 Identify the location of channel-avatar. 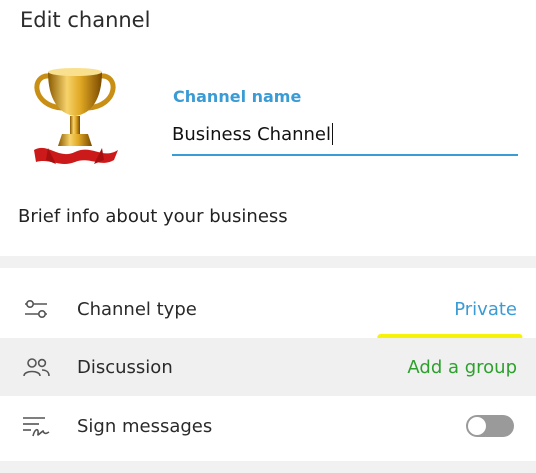
(75, 117).